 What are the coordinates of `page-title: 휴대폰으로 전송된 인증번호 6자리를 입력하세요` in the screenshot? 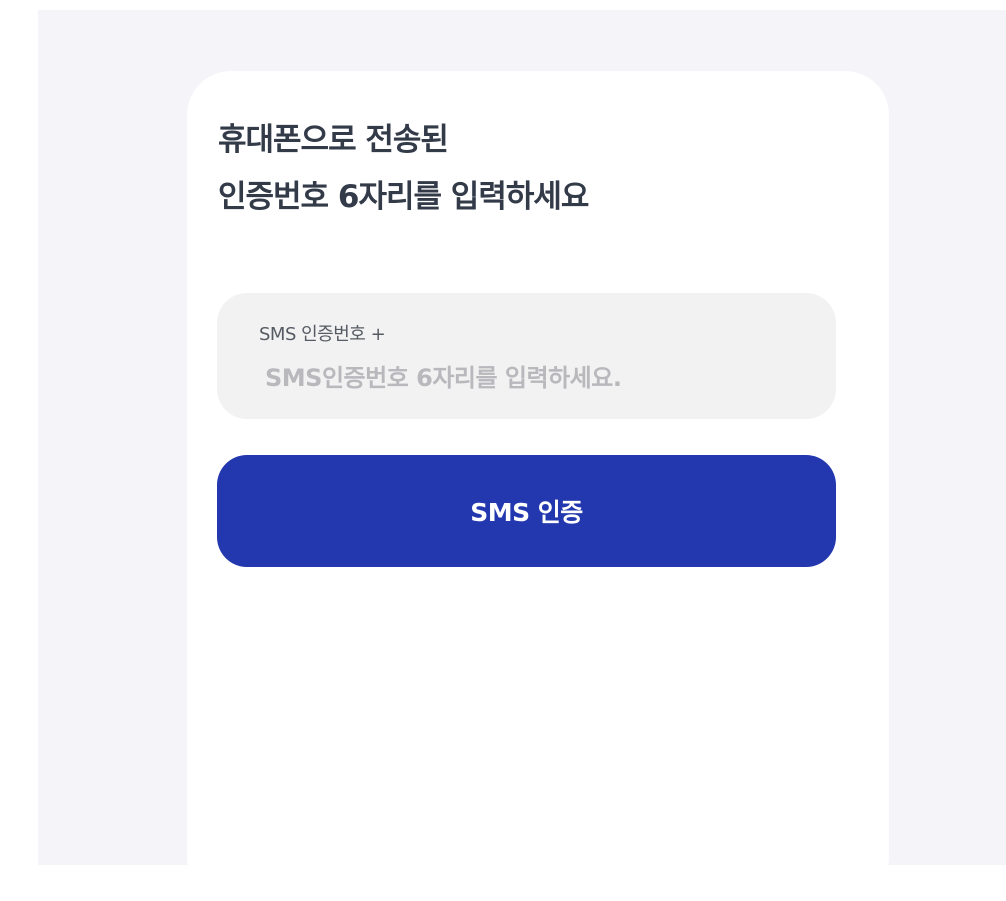 It's located at (403, 169).